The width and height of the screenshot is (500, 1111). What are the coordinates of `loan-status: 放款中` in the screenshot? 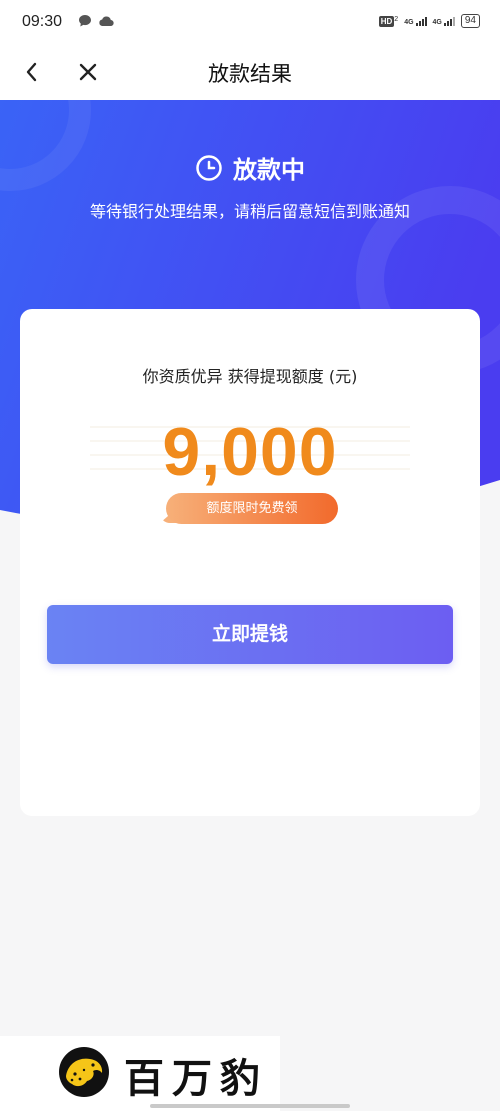 It's located at (250, 167).